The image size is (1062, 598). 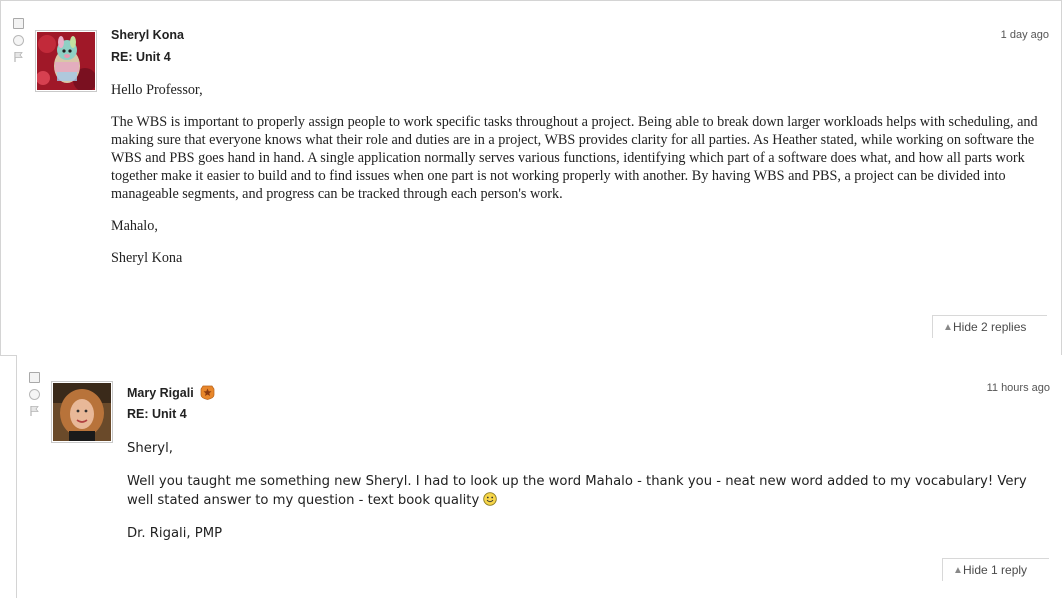 I want to click on body-paragraph: Hello Professor,, so click(x=157, y=90).